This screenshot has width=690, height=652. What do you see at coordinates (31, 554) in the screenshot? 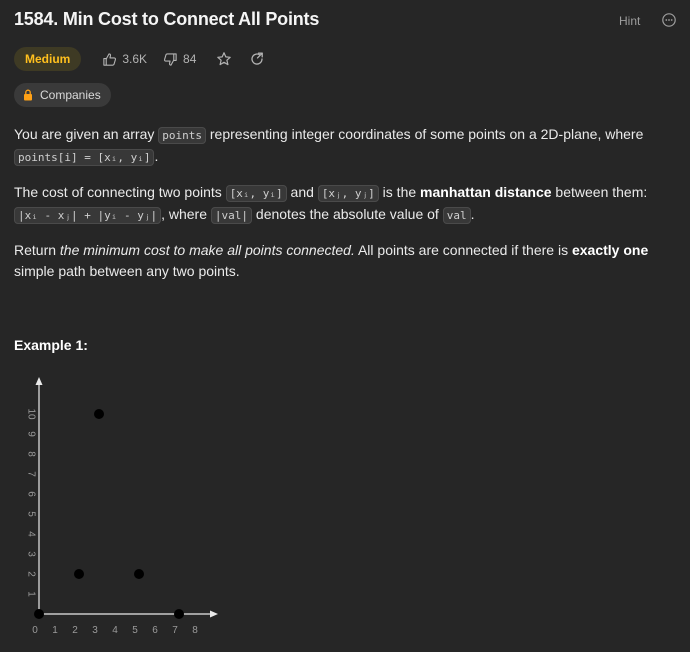
I see `y-tick-label: 3` at bounding box center [31, 554].